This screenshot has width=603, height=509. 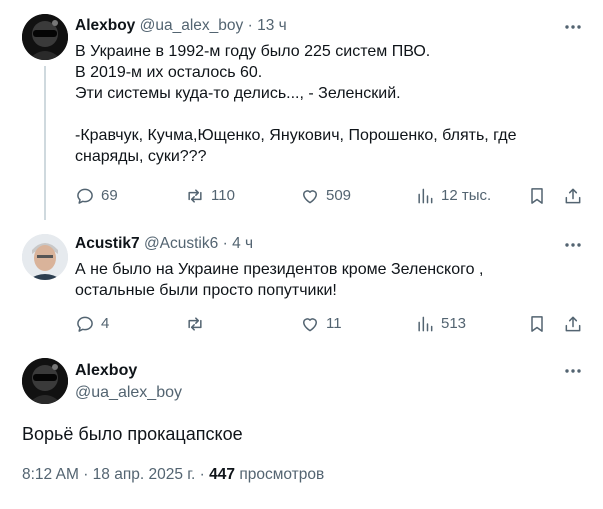 I want to click on reply-button: 4, so click(x=92, y=324).